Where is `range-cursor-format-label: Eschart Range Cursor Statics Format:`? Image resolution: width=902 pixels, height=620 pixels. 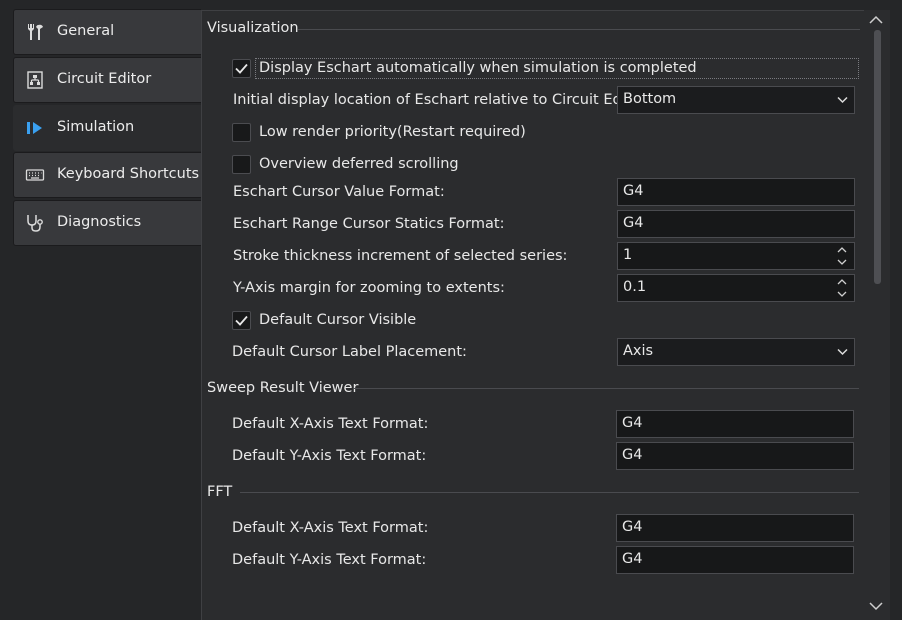
range-cursor-format-label: Eschart Range Cursor Statics Format: is located at coordinates (369, 224).